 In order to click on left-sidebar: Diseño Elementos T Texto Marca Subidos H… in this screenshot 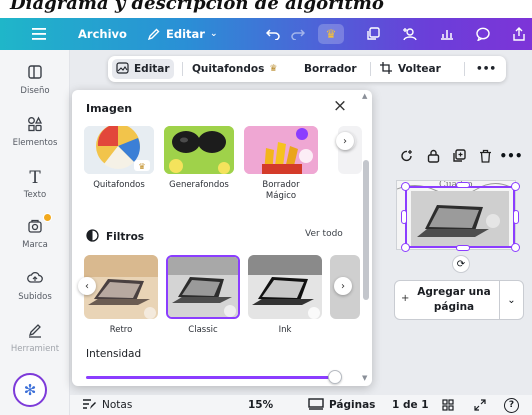, I will do `click(35, 232)`.